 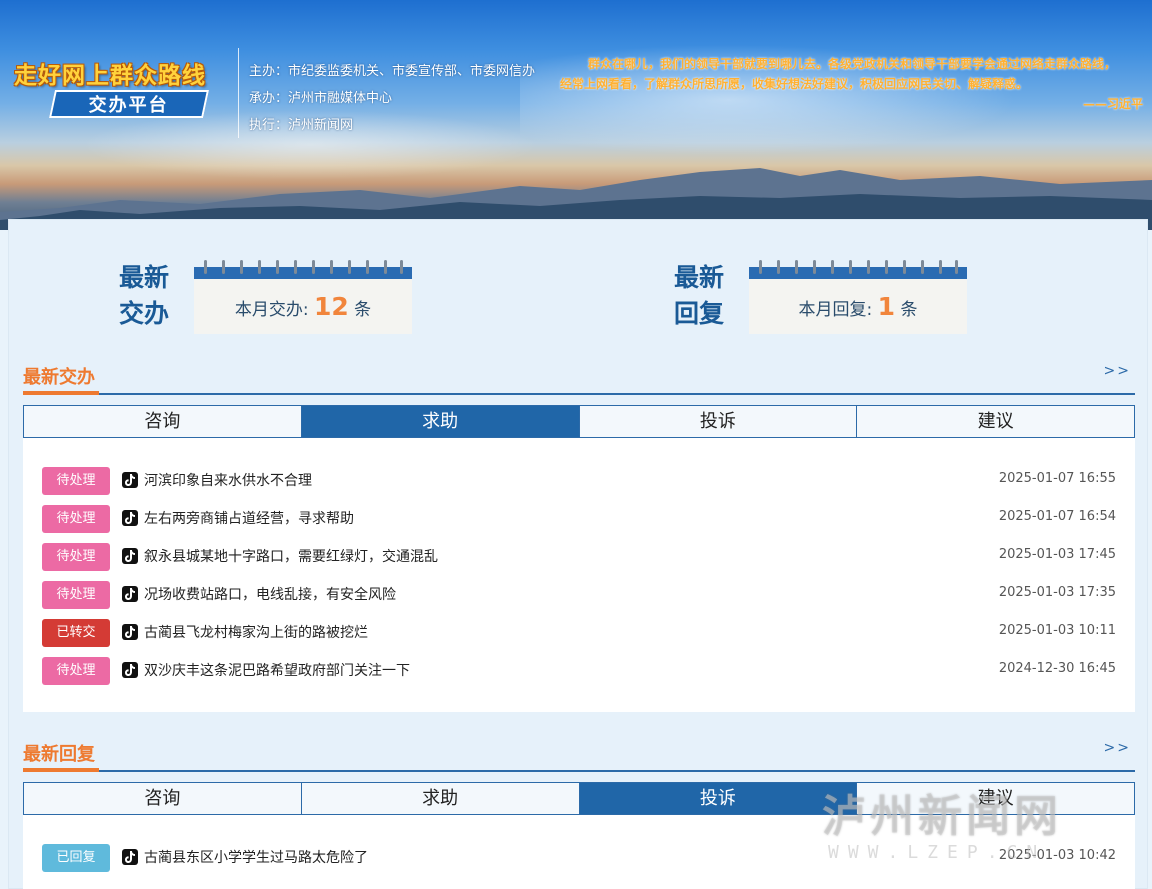 I want to click on calendar-card: 本月回复: 1 条, so click(x=858, y=297).